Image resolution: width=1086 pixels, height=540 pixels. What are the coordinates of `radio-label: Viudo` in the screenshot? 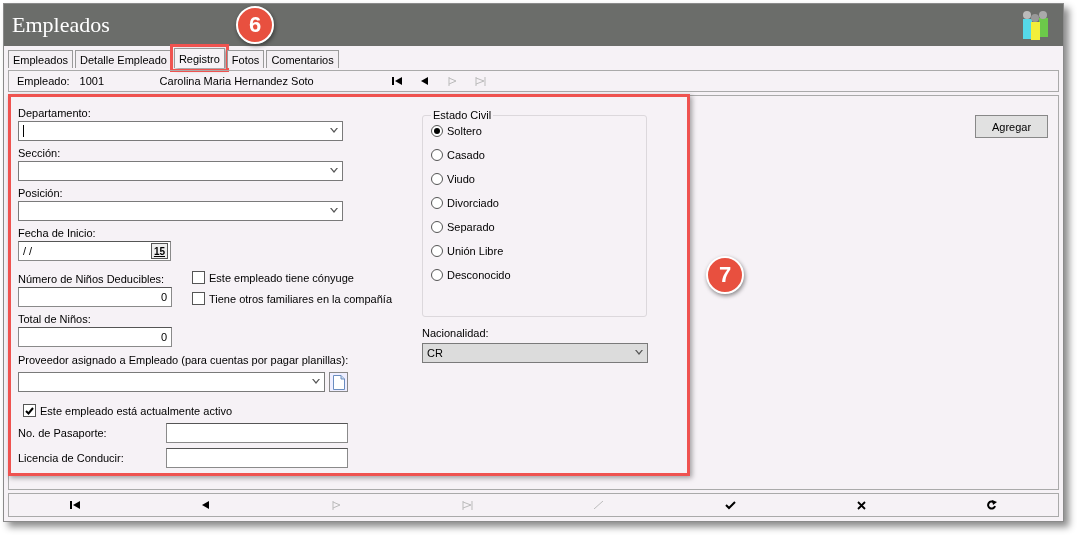 It's located at (461, 179).